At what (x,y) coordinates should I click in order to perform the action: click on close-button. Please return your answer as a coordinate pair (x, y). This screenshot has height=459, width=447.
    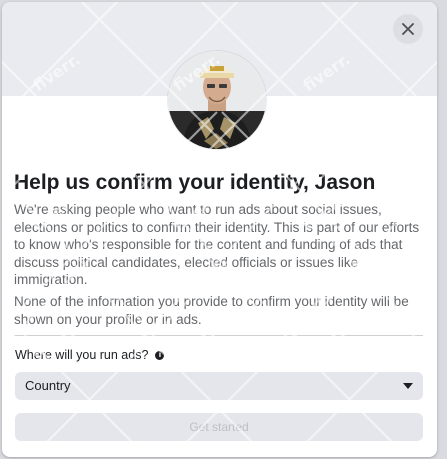
    Looking at the image, I should click on (408, 29).